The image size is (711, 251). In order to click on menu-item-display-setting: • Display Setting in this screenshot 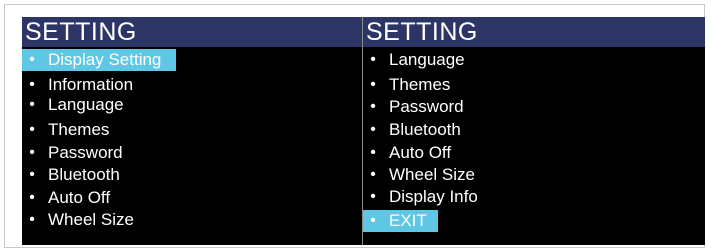, I will do `click(99, 60)`.